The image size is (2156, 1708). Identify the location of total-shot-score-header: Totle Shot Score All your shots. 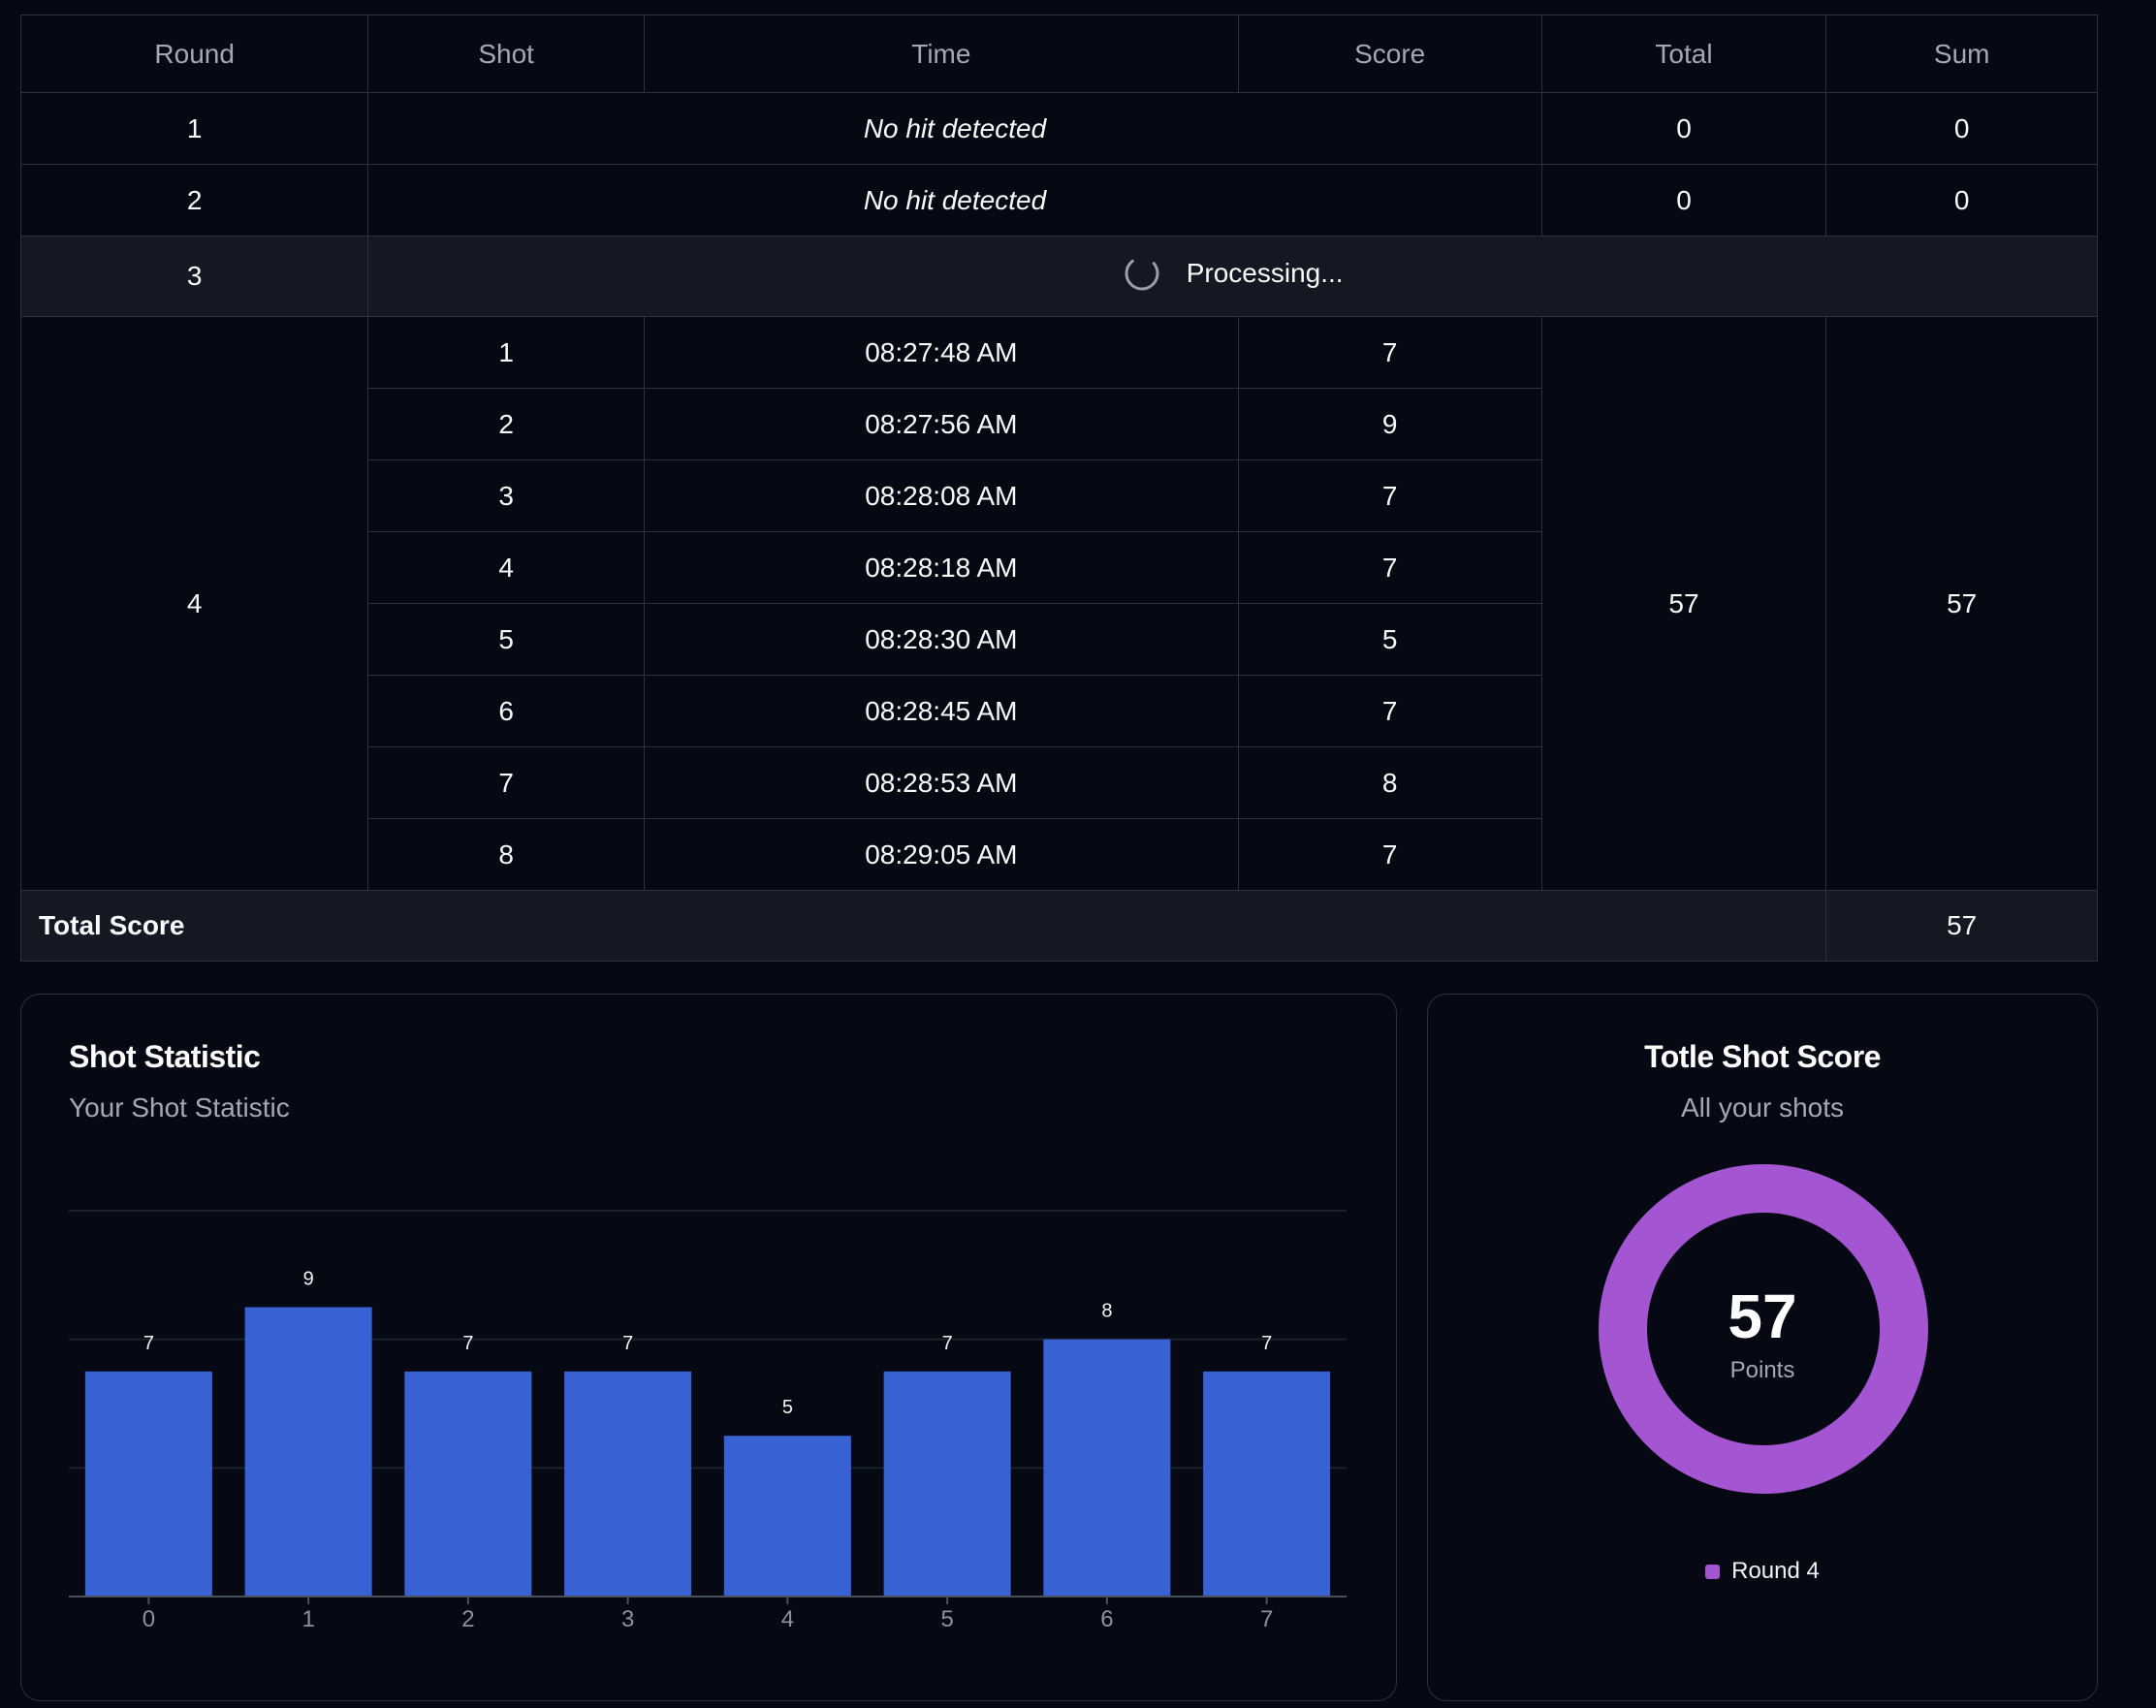
(1762, 1081).